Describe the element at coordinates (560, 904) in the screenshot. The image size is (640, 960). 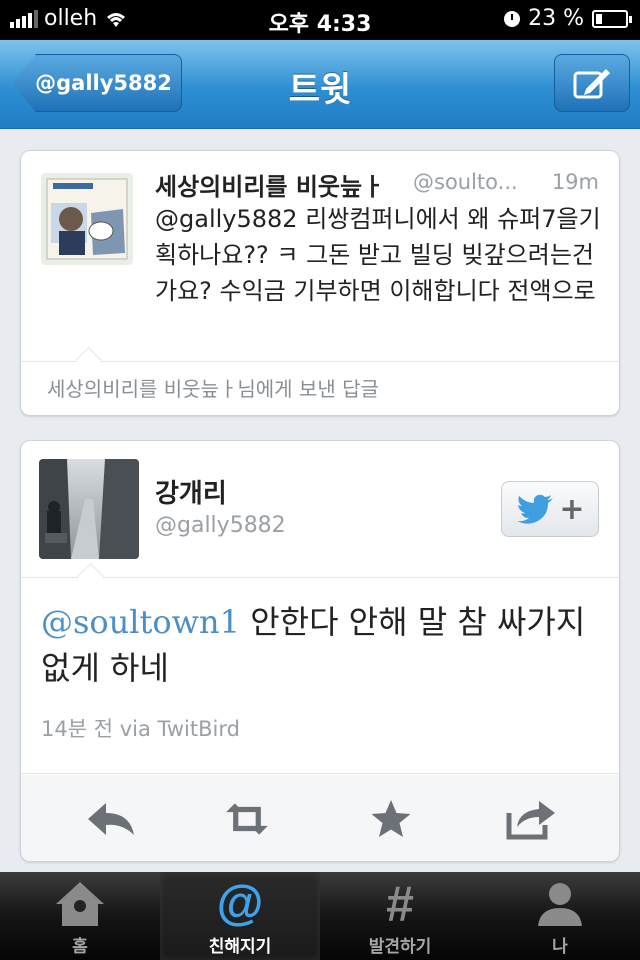
I see `person-icon` at that location.